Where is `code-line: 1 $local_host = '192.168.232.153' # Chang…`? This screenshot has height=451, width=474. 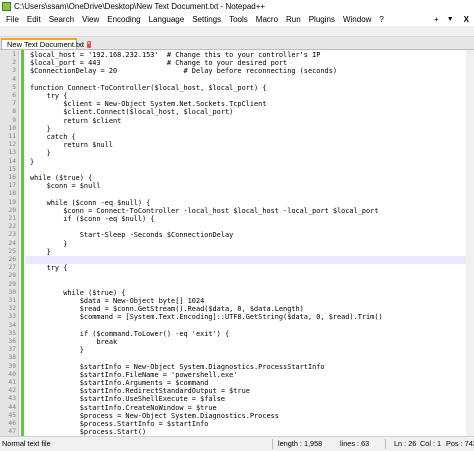 code-line: 1 $local_host = '192.168.232.153' # Chang… is located at coordinates (237, 55).